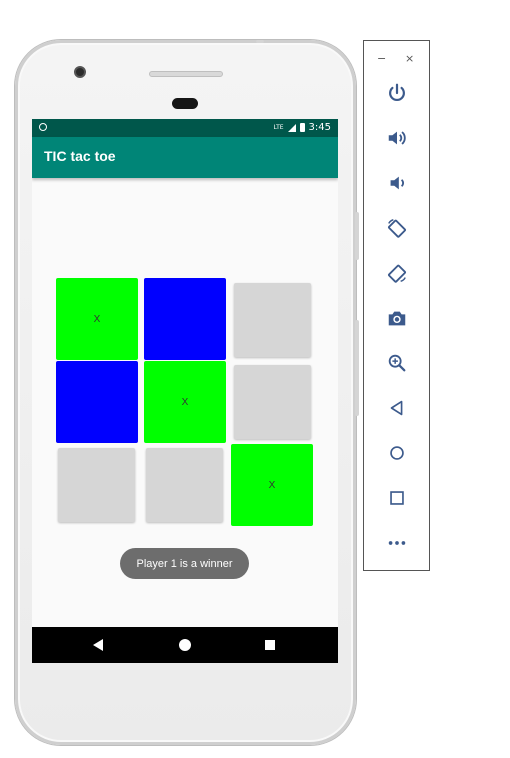 Image resolution: width=510 pixels, height=758 pixels. What do you see at coordinates (397, 543) in the screenshot?
I see `more-icon` at bounding box center [397, 543].